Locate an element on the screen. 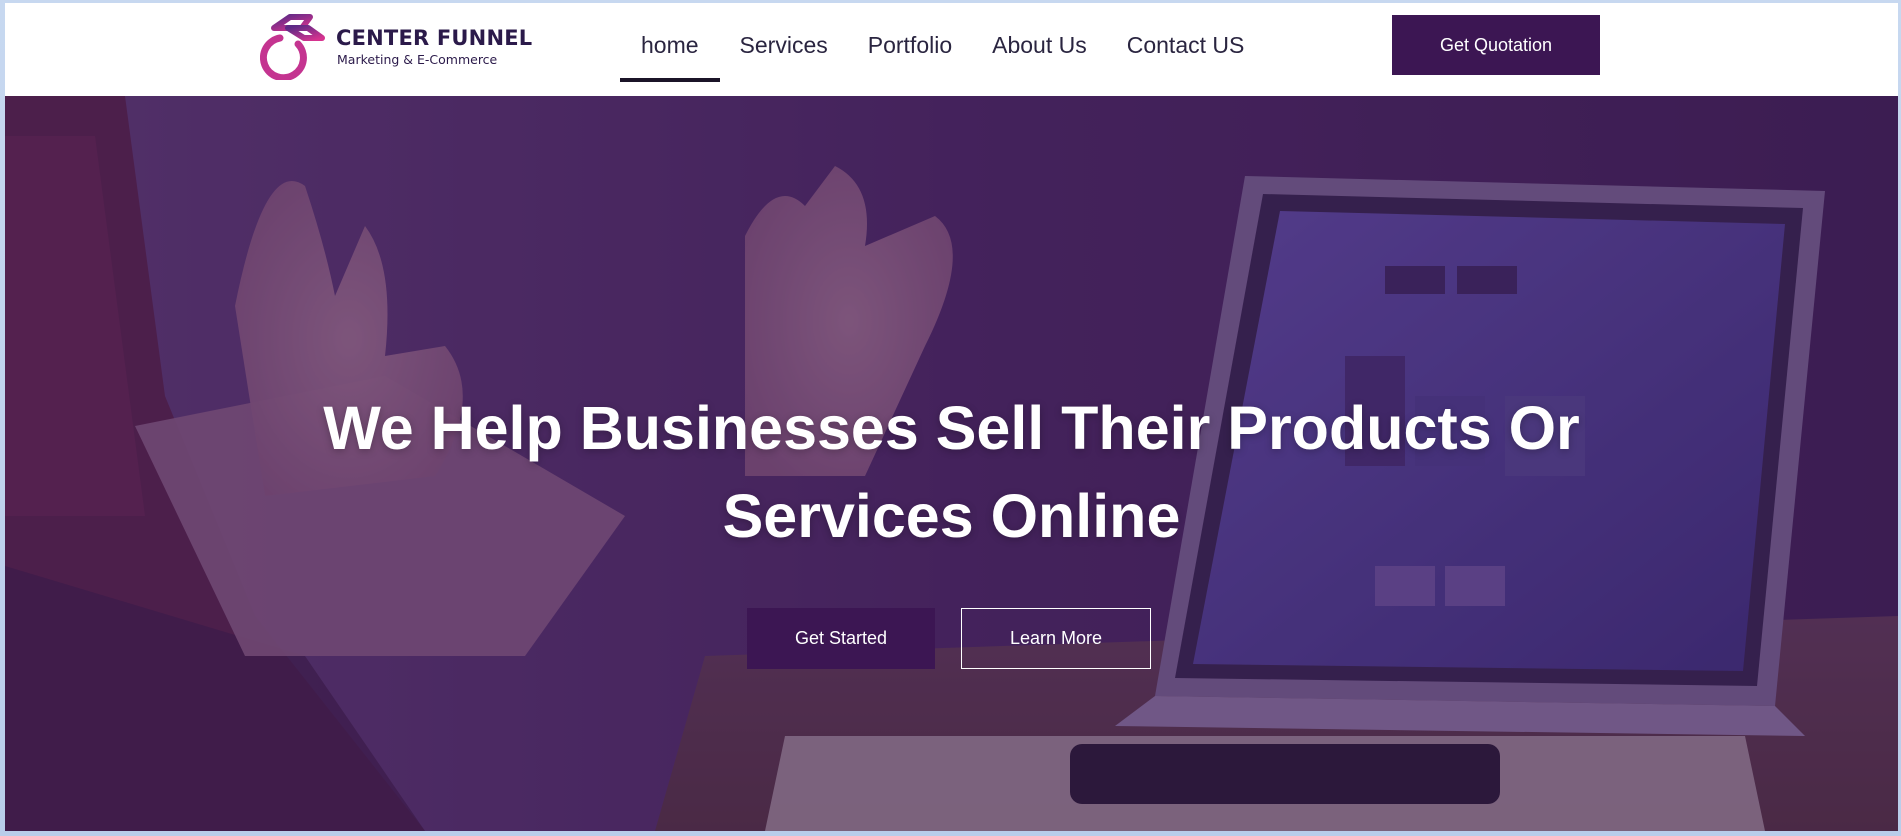 The width and height of the screenshot is (1901, 836). nav-item-contact-us: Contact US is located at coordinates (1186, 49).